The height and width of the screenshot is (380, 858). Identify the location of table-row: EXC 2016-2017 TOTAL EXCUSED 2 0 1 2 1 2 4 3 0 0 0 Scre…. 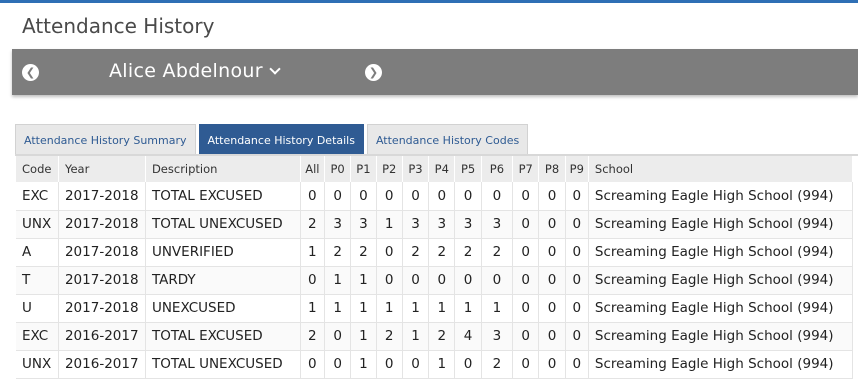
(435, 336).